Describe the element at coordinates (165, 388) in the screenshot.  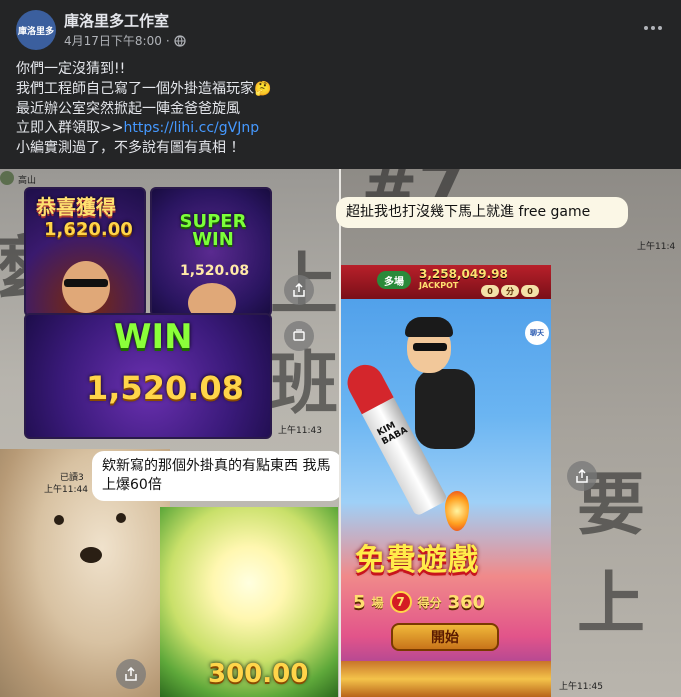
I see `win-amount: 1,520.08` at that location.